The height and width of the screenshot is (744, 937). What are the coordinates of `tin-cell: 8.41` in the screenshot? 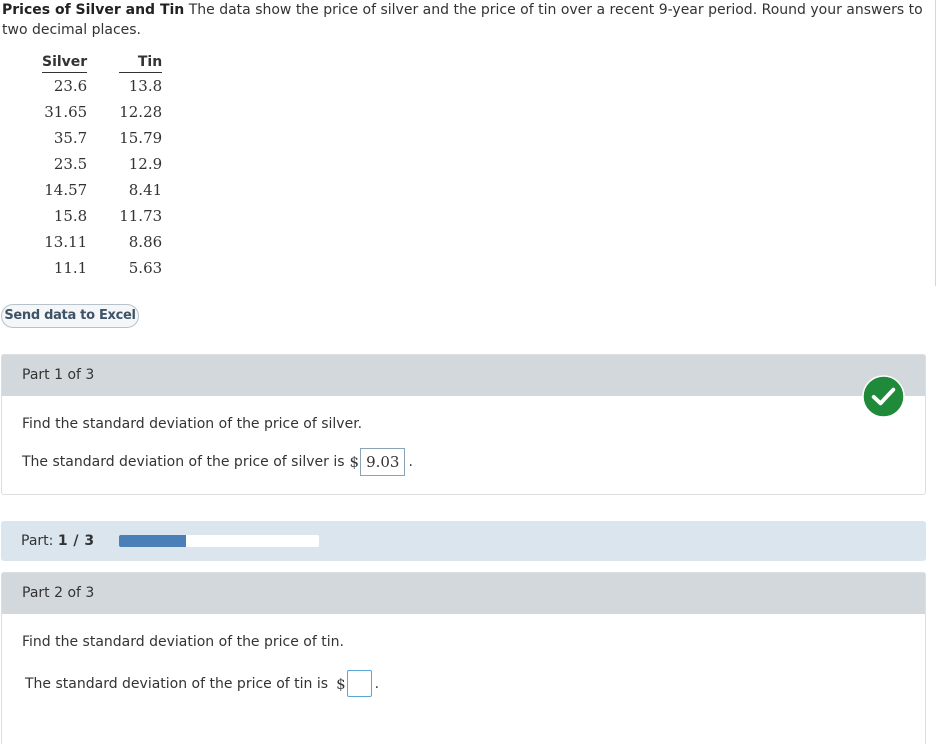 It's located at (145, 190).